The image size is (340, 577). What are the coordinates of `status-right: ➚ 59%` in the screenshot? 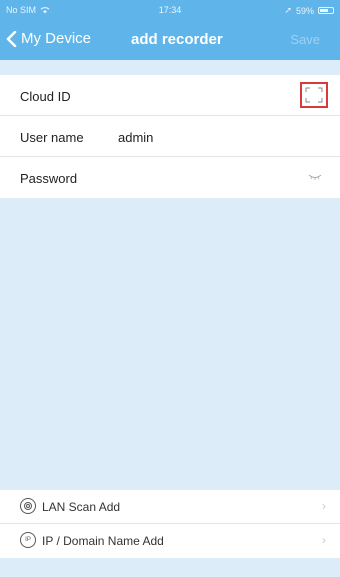 It's located at (309, 10).